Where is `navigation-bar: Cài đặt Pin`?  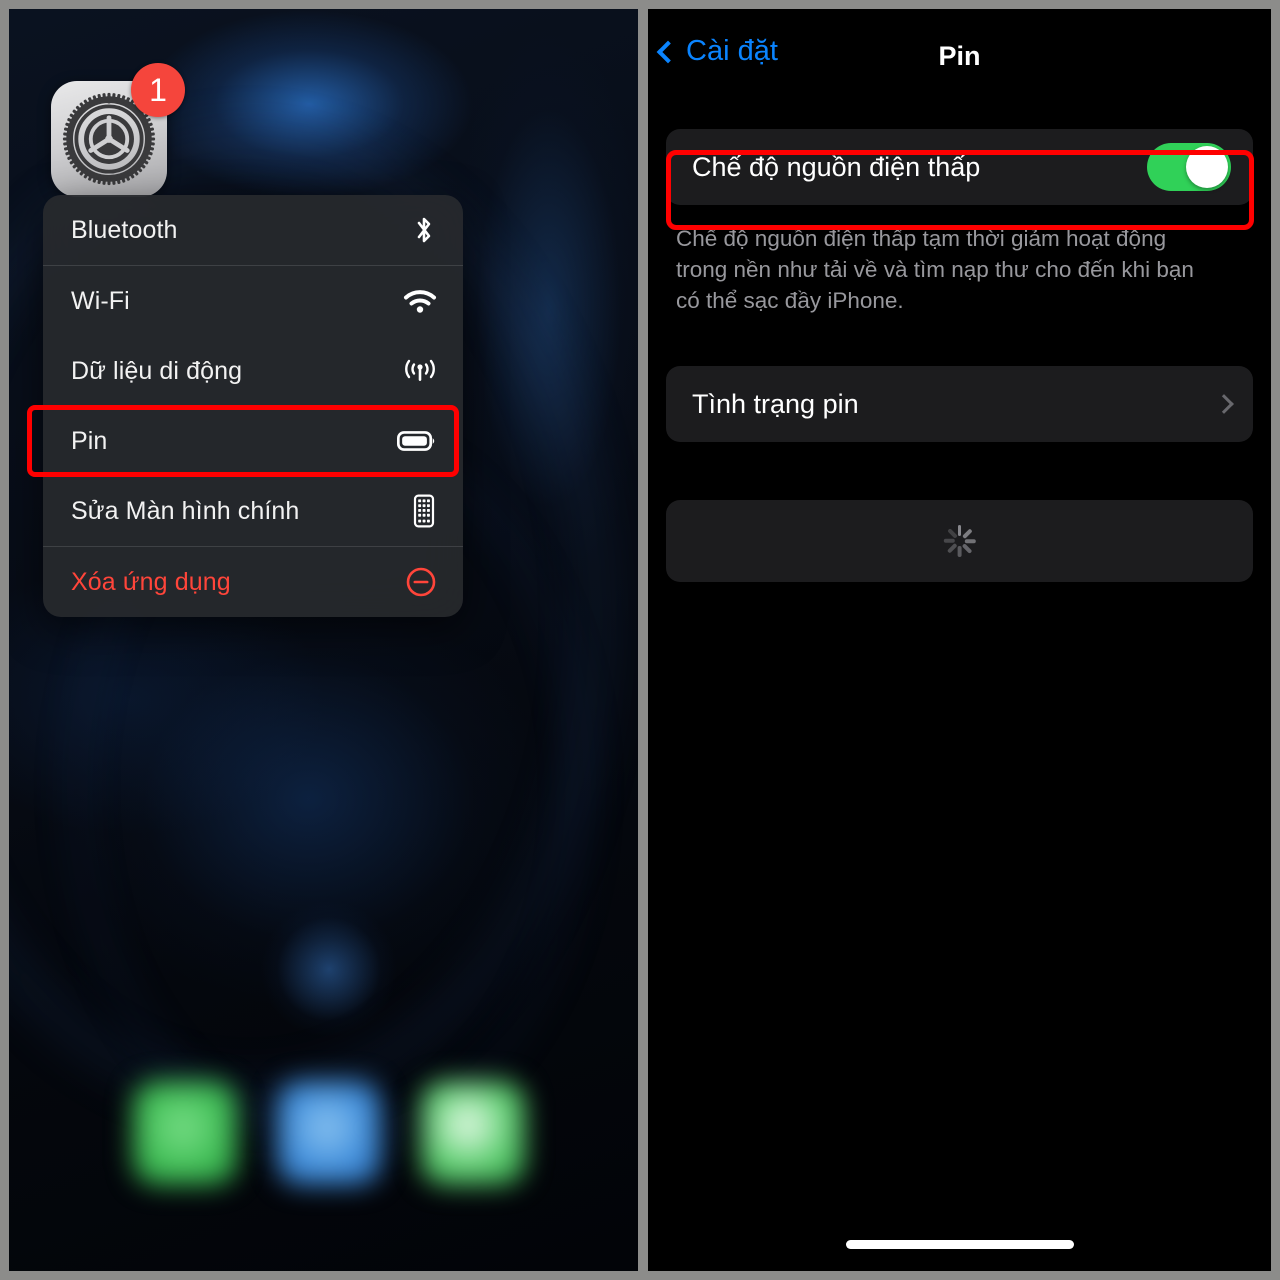 navigation-bar: Cài đặt Pin is located at coordinates (959, 55).